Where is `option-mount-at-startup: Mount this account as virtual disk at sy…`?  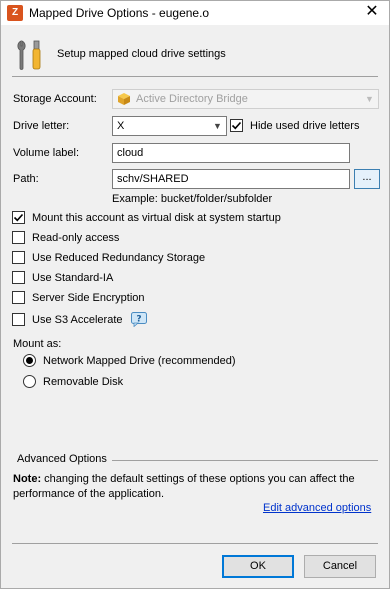
option-mount-at-startup: Mount this account as virtual disk at sy… is located at coordinates (146, 217).